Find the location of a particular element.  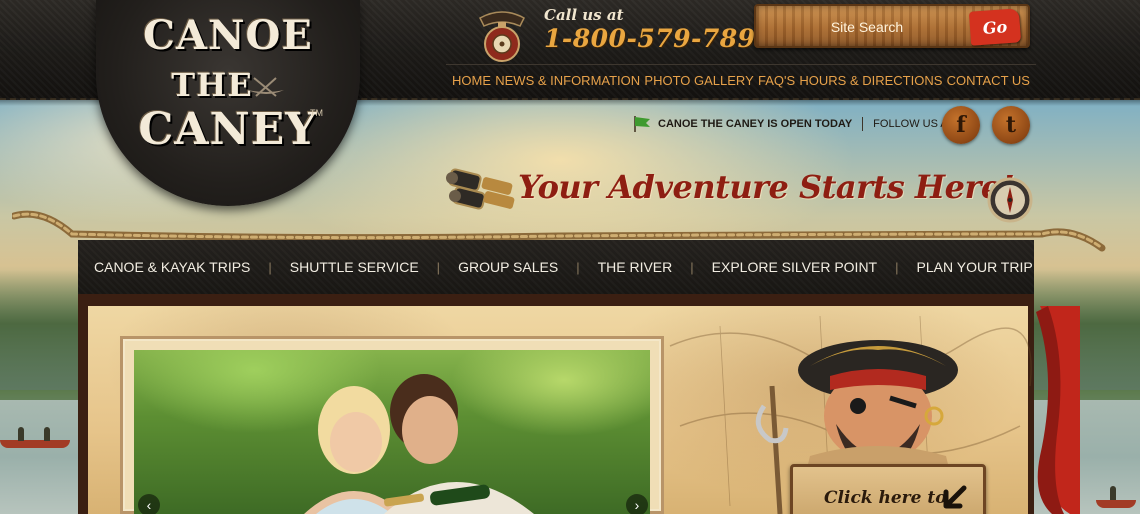

nav-the-river: THE RIVER is located at coordinates (635, 267).